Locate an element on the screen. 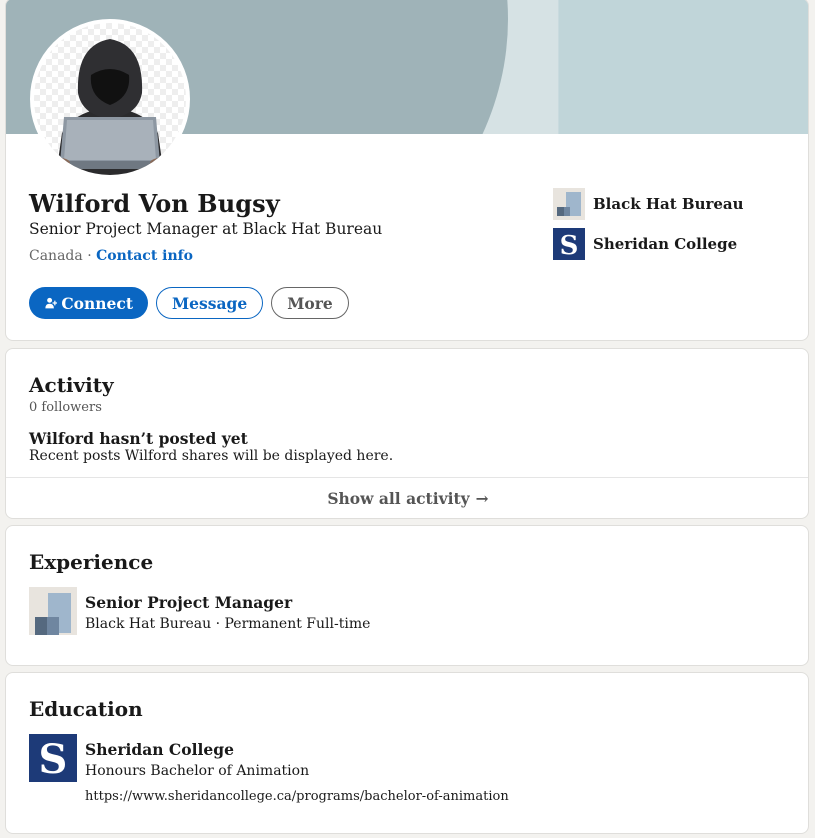  profile-location: Canada is located at coordinates (56, 256).